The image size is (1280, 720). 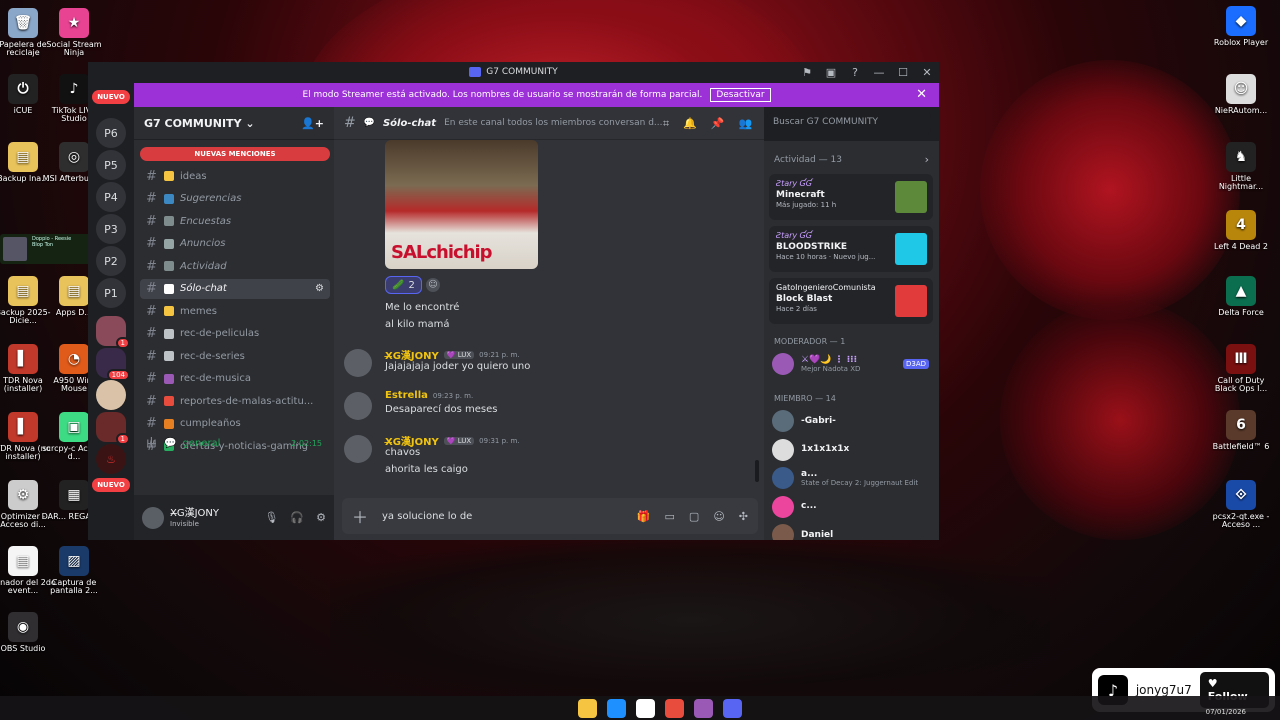 What do you see at coordinates (854, 450) in the screenshot?
I see `member-item: 1x1x1x1x` at bounding box center [854, 450].